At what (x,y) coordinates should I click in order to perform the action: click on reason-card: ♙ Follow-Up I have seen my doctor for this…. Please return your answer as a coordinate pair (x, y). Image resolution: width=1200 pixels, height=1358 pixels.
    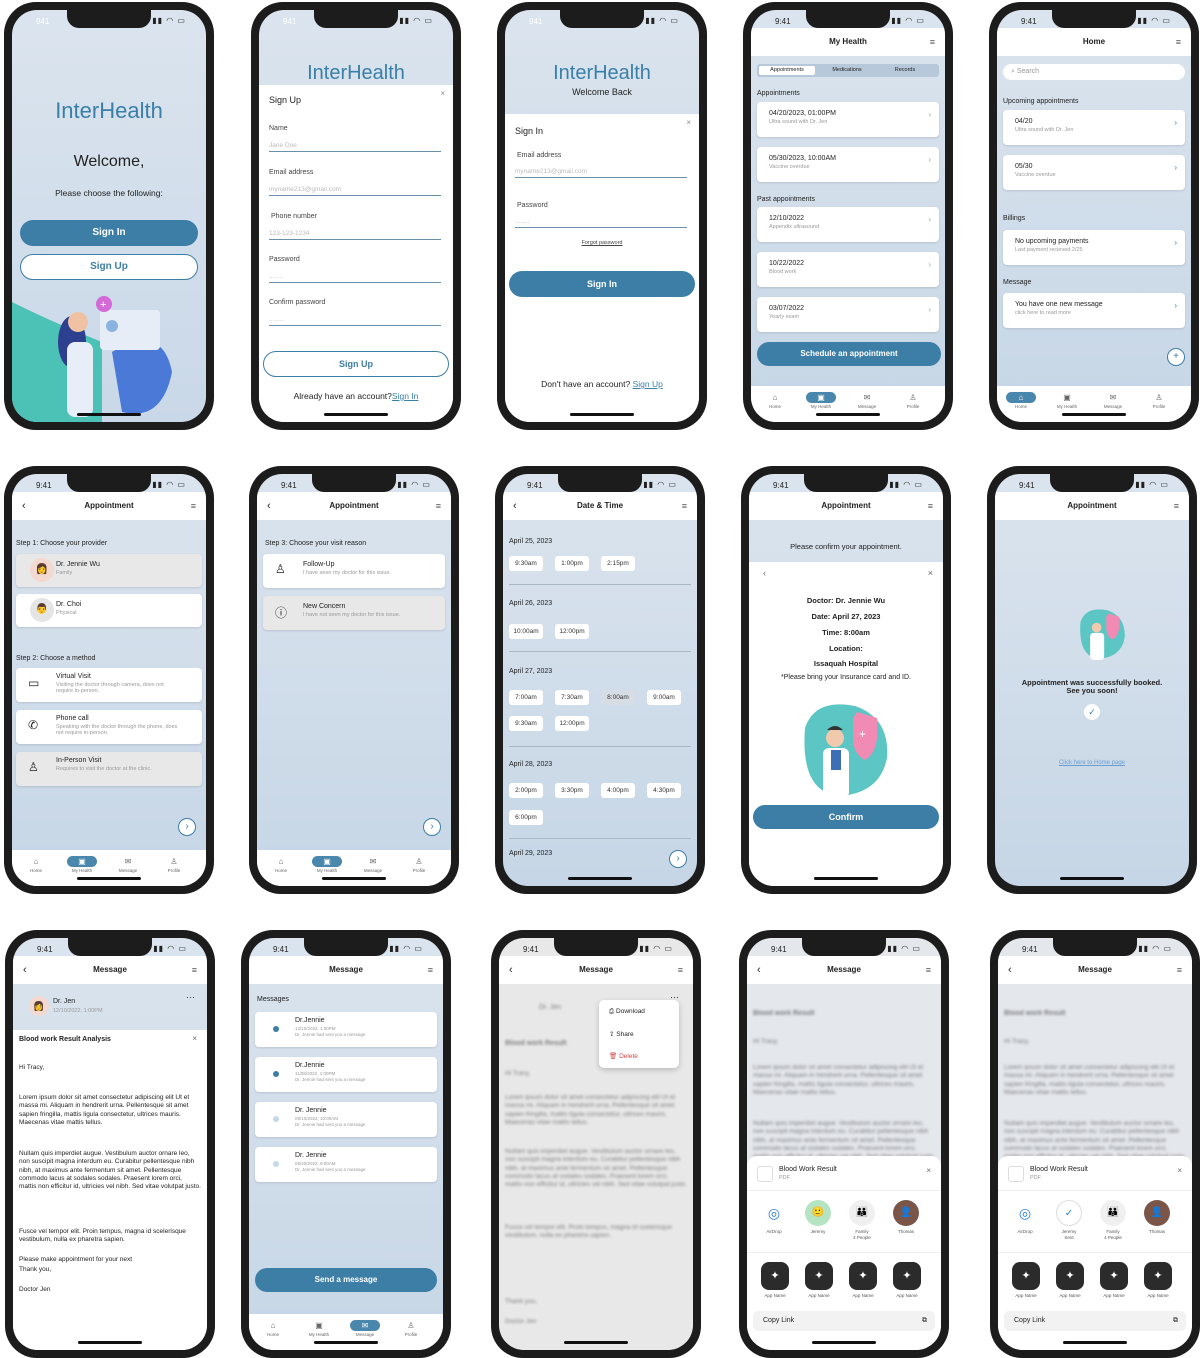
    Looking at the image, I should click on (354, 571).